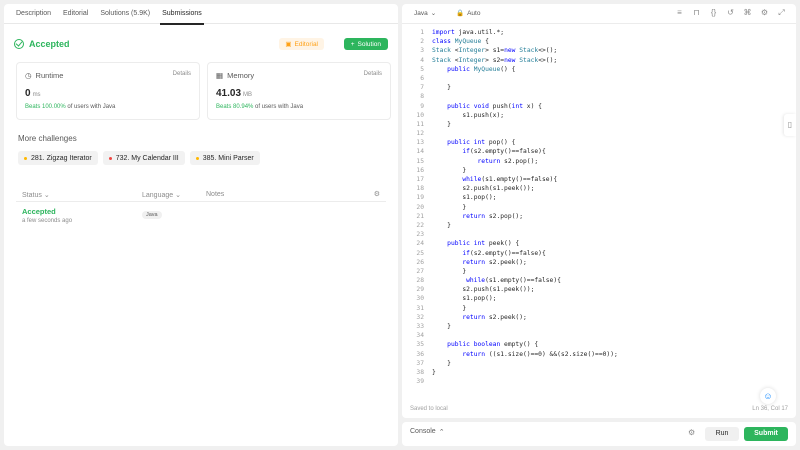 The width and height of the screenshot is (800, 450). What do you see at coordinates (468, 32) in the screenshot?
I see `code-text: import java.util.*;` at bounding box center [468, 32].